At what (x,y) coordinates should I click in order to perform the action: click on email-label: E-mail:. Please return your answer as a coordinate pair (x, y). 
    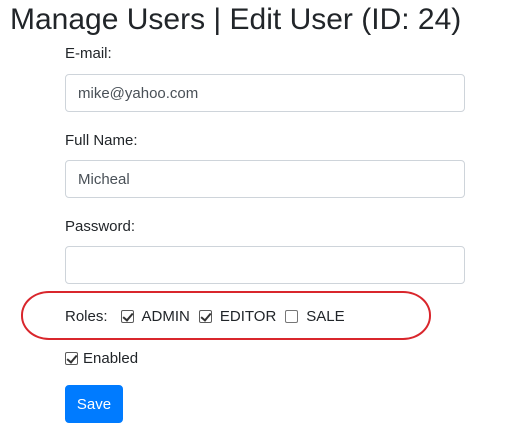
    Looking at the image, I should click on (88, 53).